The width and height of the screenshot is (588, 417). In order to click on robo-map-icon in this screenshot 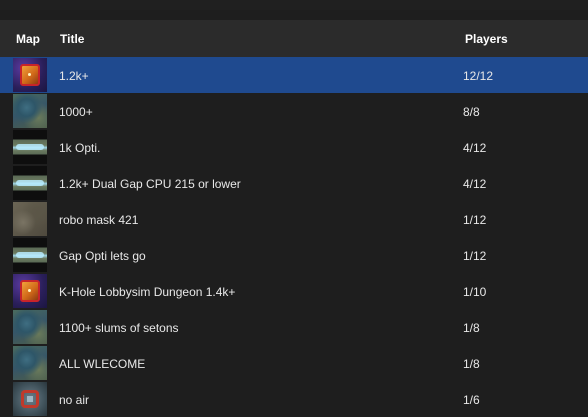, I will do `click(30, 219)`.